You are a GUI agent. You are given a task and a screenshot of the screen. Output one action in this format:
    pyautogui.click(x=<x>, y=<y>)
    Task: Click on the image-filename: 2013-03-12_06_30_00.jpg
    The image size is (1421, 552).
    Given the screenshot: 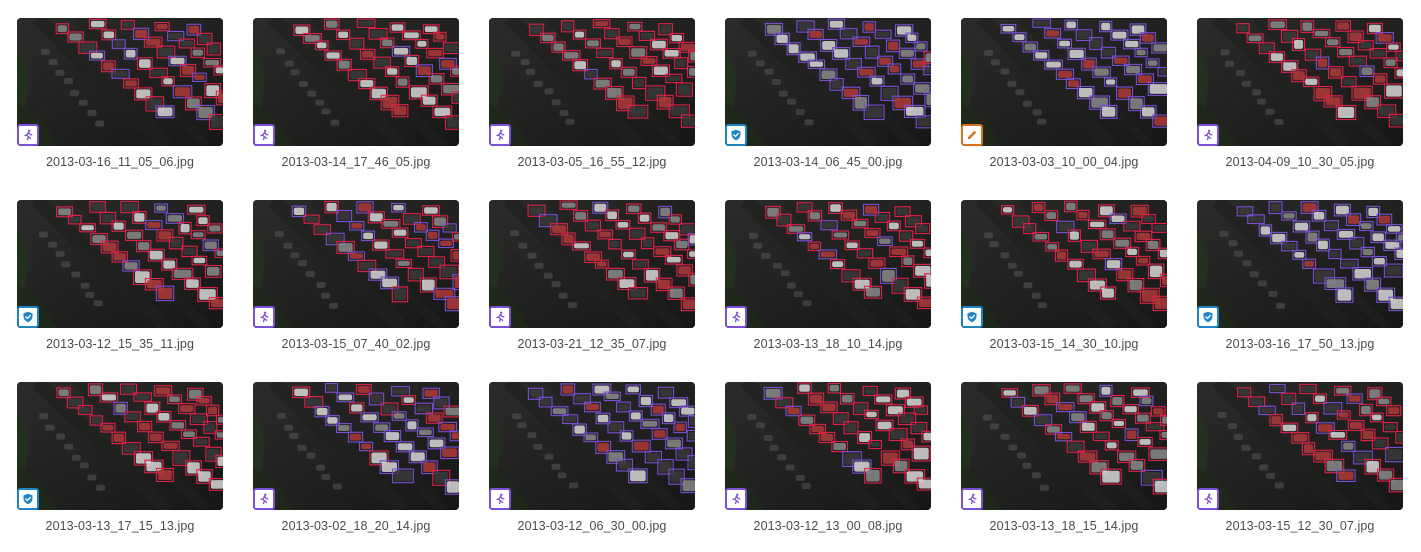 What is the action you would take?
    pyautogui.click(x=592, y=526)
    